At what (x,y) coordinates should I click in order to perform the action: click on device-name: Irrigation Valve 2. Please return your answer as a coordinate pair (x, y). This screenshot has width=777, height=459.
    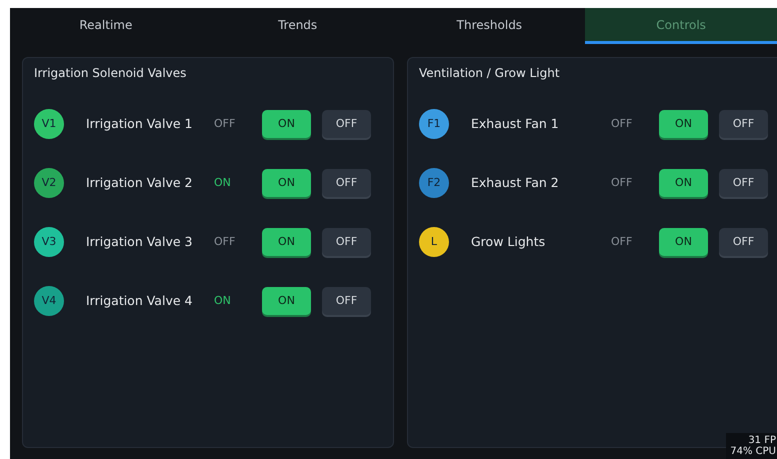
    Looking at the image, I should click on (140, 182).